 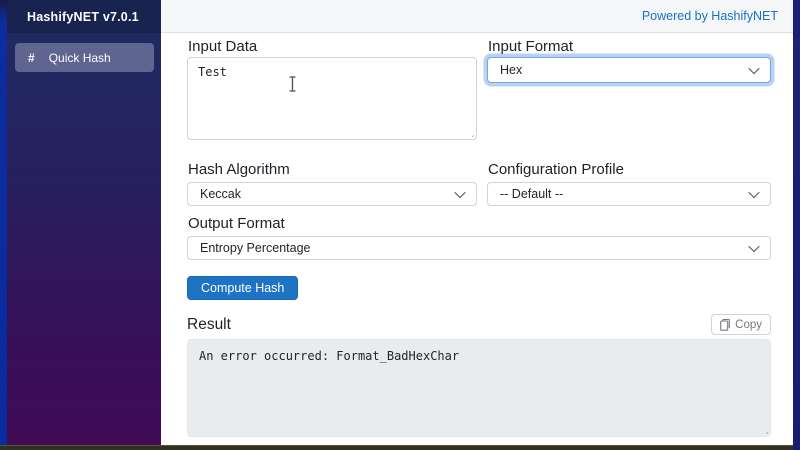 I want to click on top-bar: Powered by HashifyNET, so click(x=477, y=16).